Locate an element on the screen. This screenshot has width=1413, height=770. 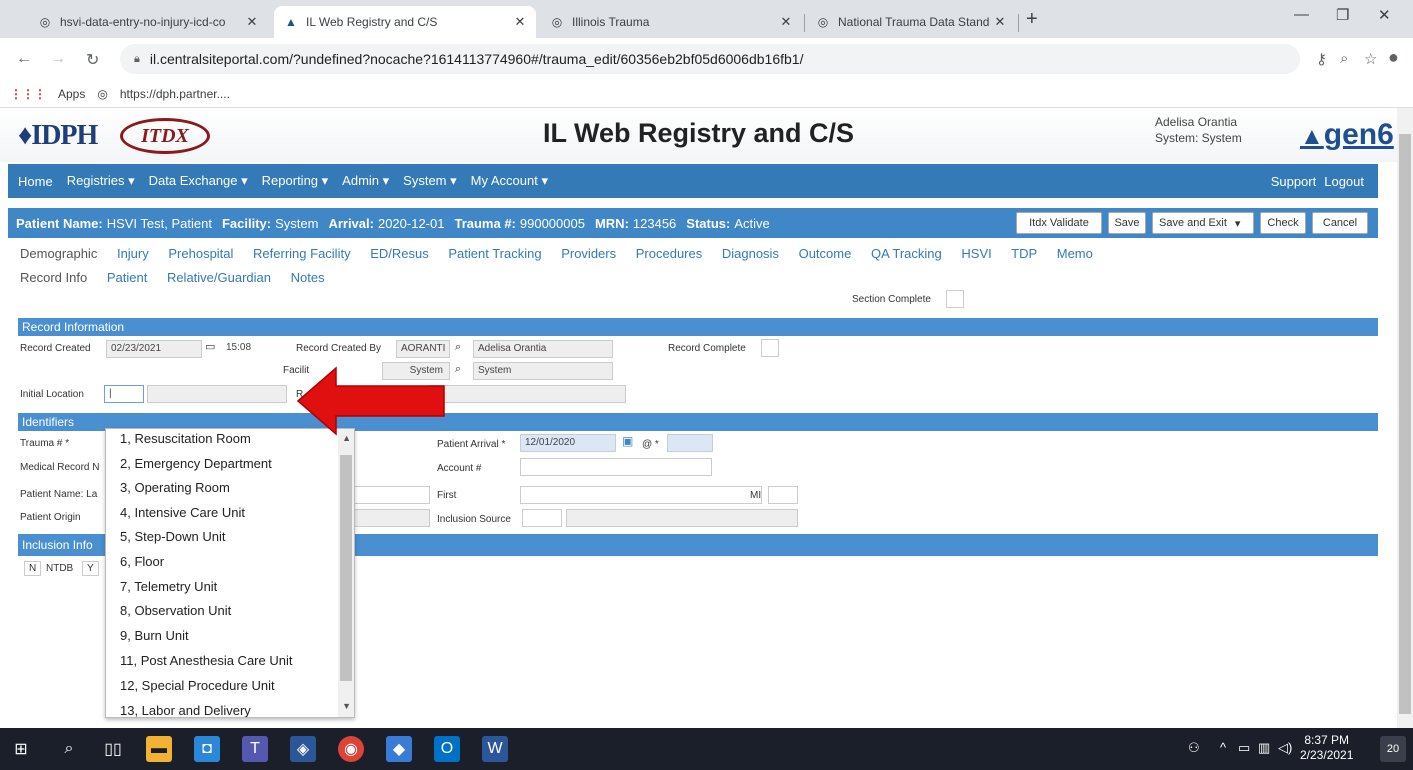
clock: 8:37 PM 2/23/2021 is located at coordinates (1326, 748).